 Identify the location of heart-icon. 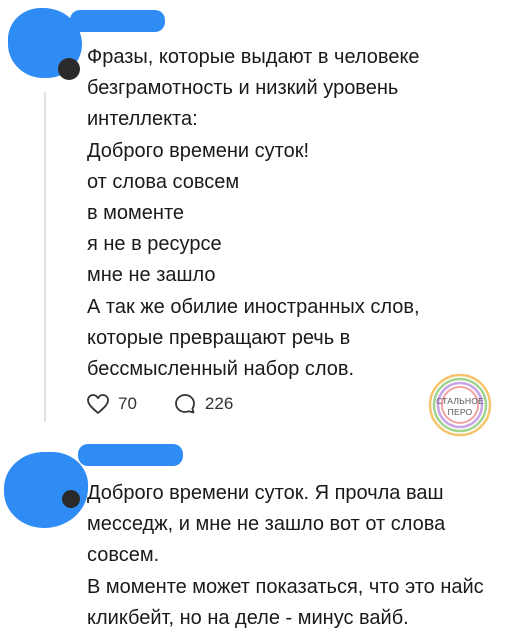
(98, 404).